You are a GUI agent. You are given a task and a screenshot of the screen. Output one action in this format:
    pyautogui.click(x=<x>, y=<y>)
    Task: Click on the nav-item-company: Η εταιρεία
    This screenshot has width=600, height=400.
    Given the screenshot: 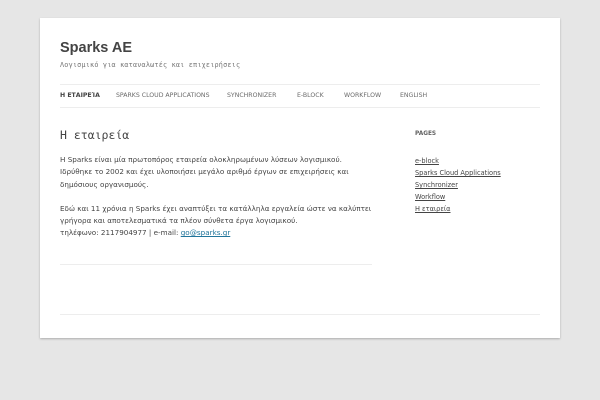 What is the action you would take?
    pyautogui.click(x=80, y=96)
    